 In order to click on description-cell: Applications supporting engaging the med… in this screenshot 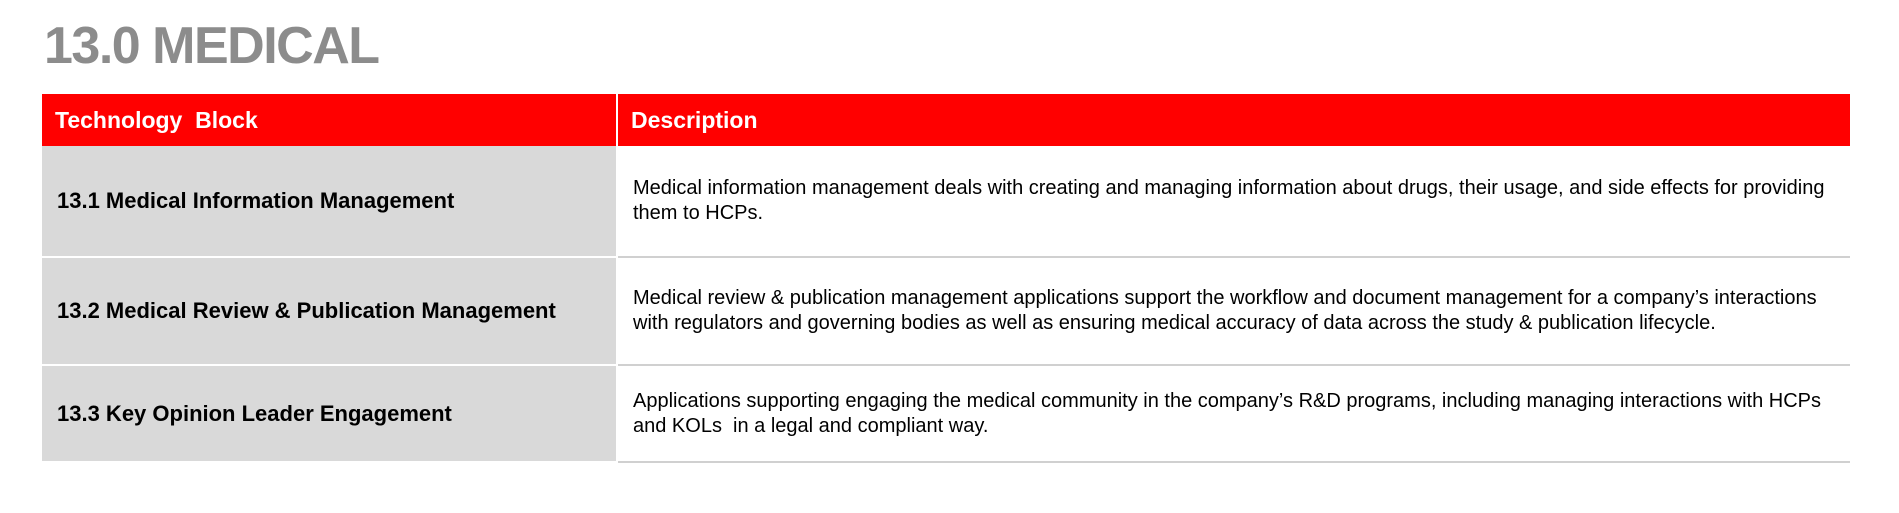, I will do `click(1233, 414)`.